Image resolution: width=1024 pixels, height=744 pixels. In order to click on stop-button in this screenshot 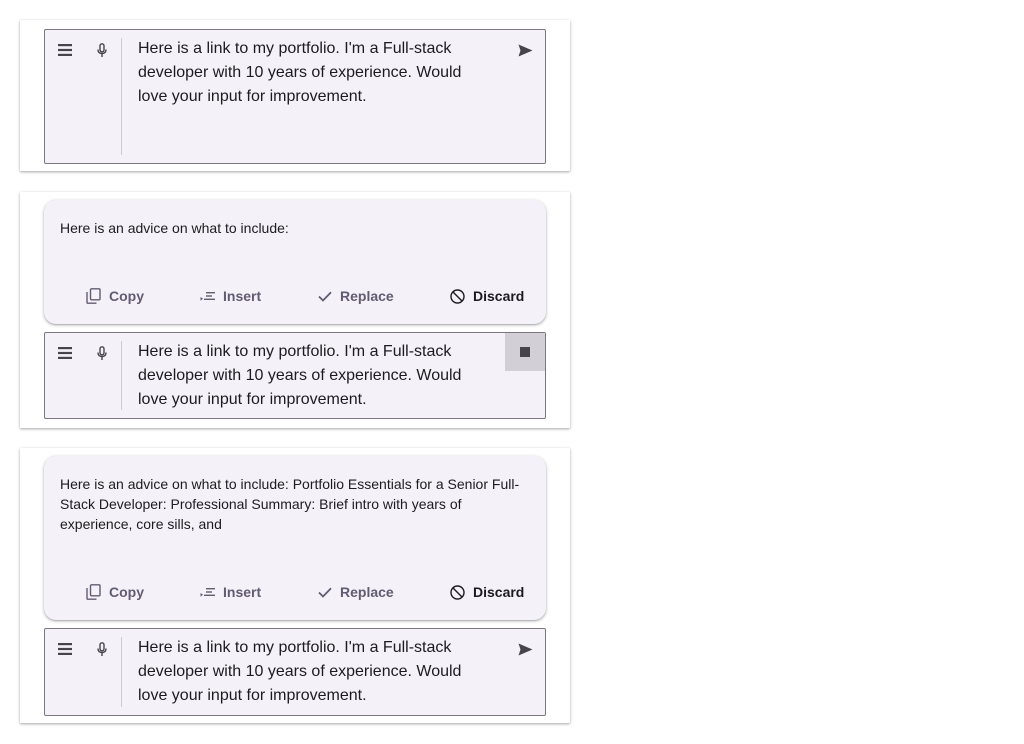, I will do `click(525, 352)`.